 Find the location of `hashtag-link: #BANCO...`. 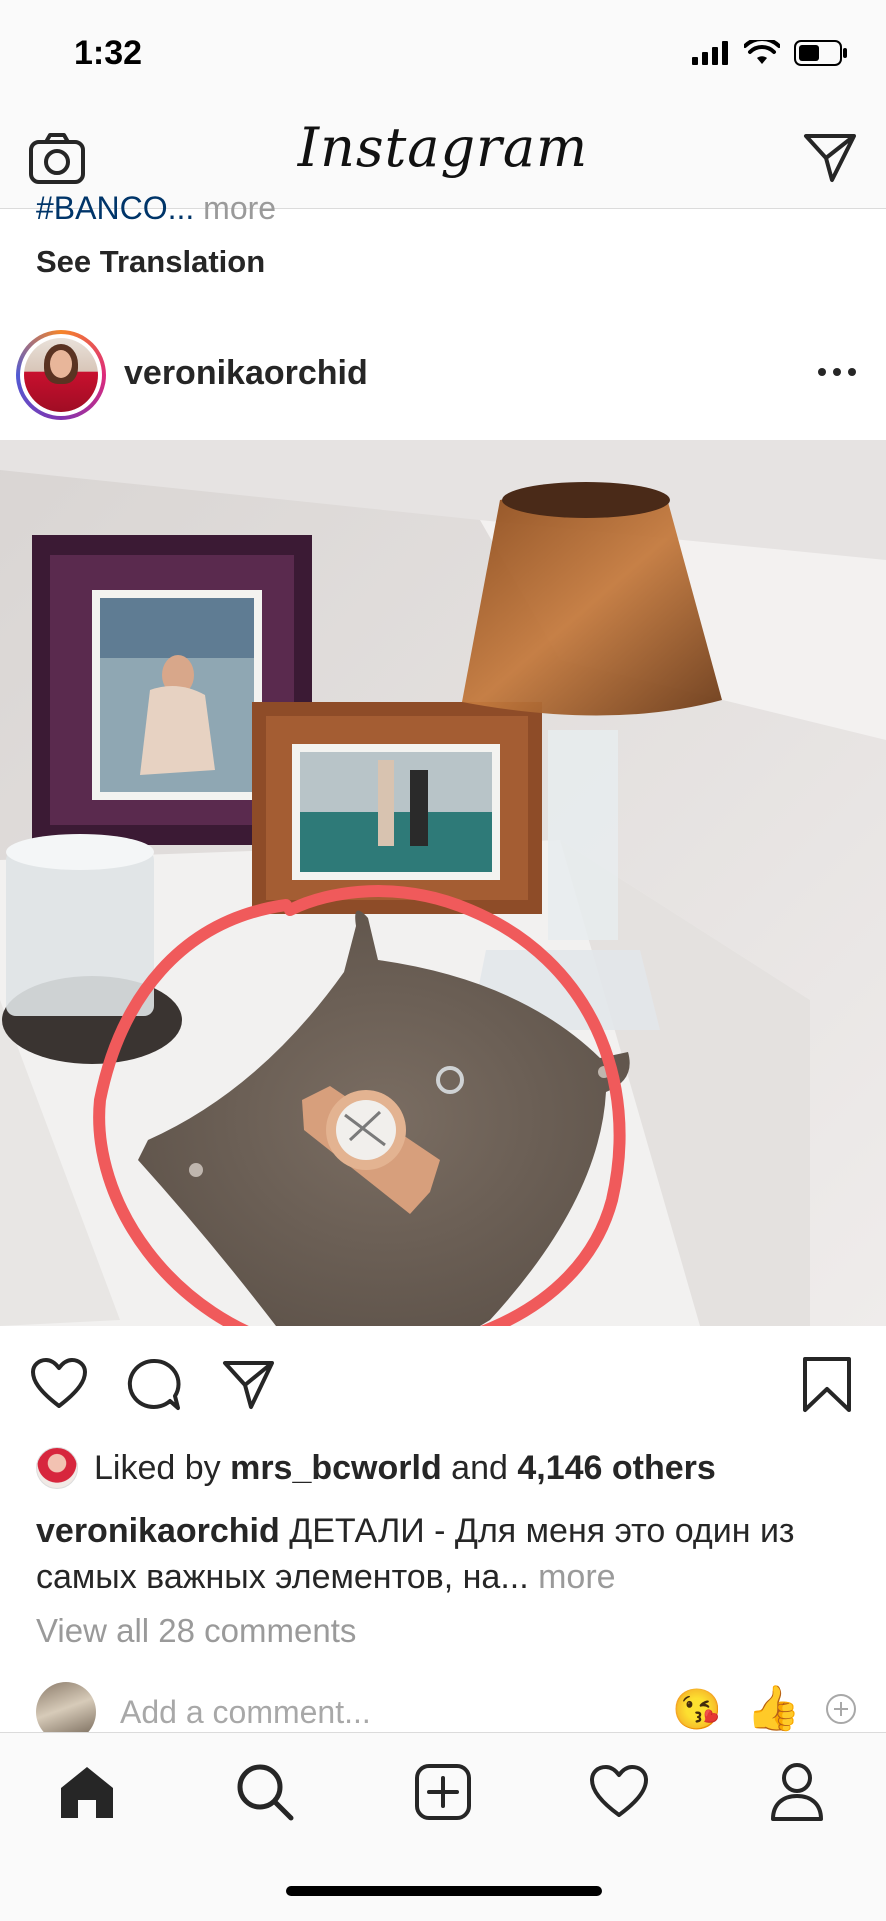

hashtag-link: #BANCO... is located at coordinates (115, 208).